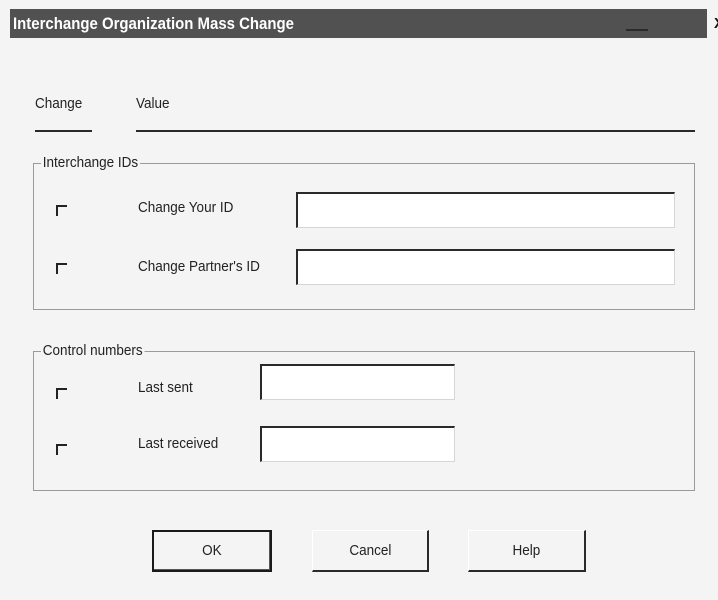  What do you see at coordinates (186, 207) in the screenshot?
I see `change-your-id-label: Change Your ID` at bounding box center [186, 207].